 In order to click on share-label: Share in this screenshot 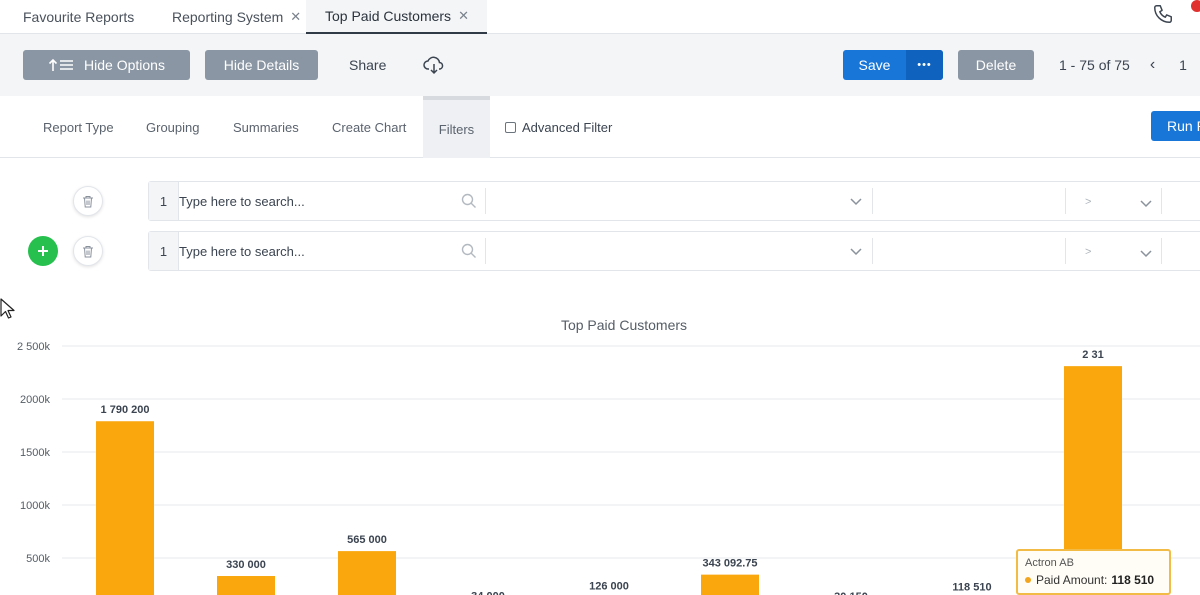, I will do `click(368, 65)`.